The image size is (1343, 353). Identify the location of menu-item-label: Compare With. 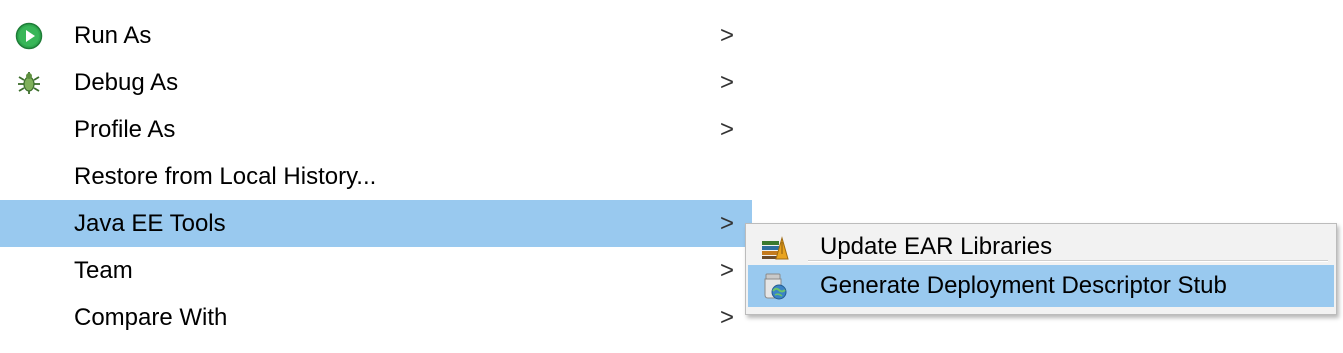
(151, 317).